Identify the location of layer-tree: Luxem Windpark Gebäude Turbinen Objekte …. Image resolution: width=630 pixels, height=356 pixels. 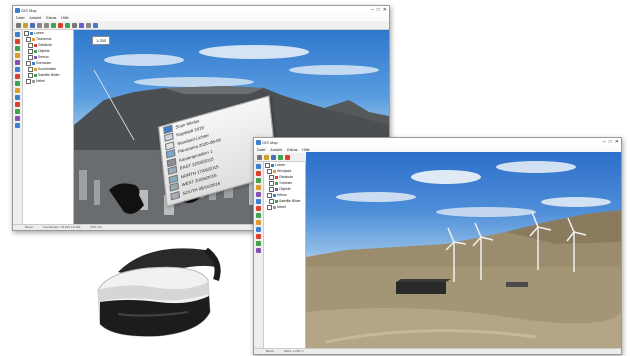
(285, 255).